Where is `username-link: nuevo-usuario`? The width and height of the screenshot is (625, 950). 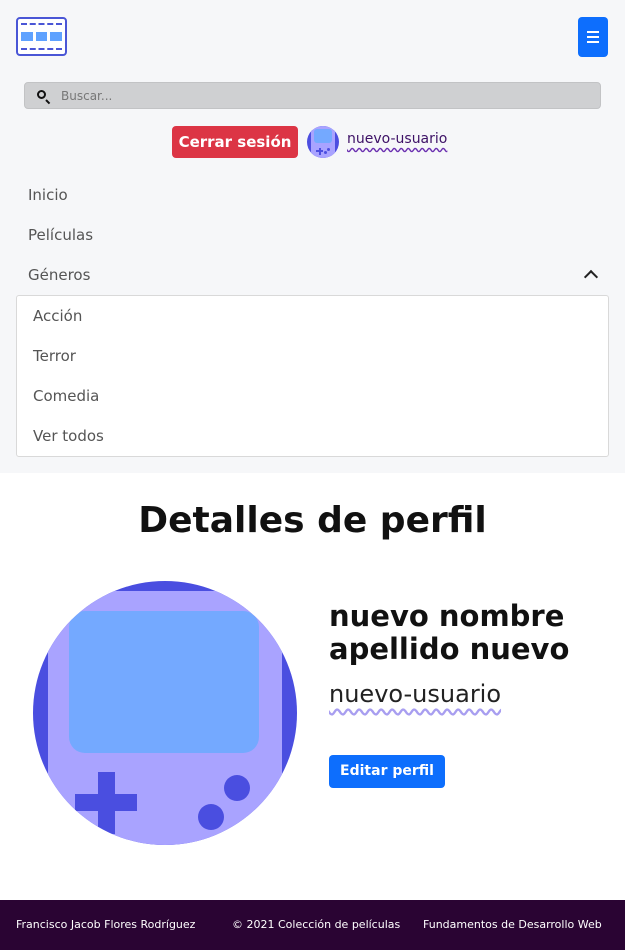 username-link: nuevo-usuario is located at coordinates (397, 139).